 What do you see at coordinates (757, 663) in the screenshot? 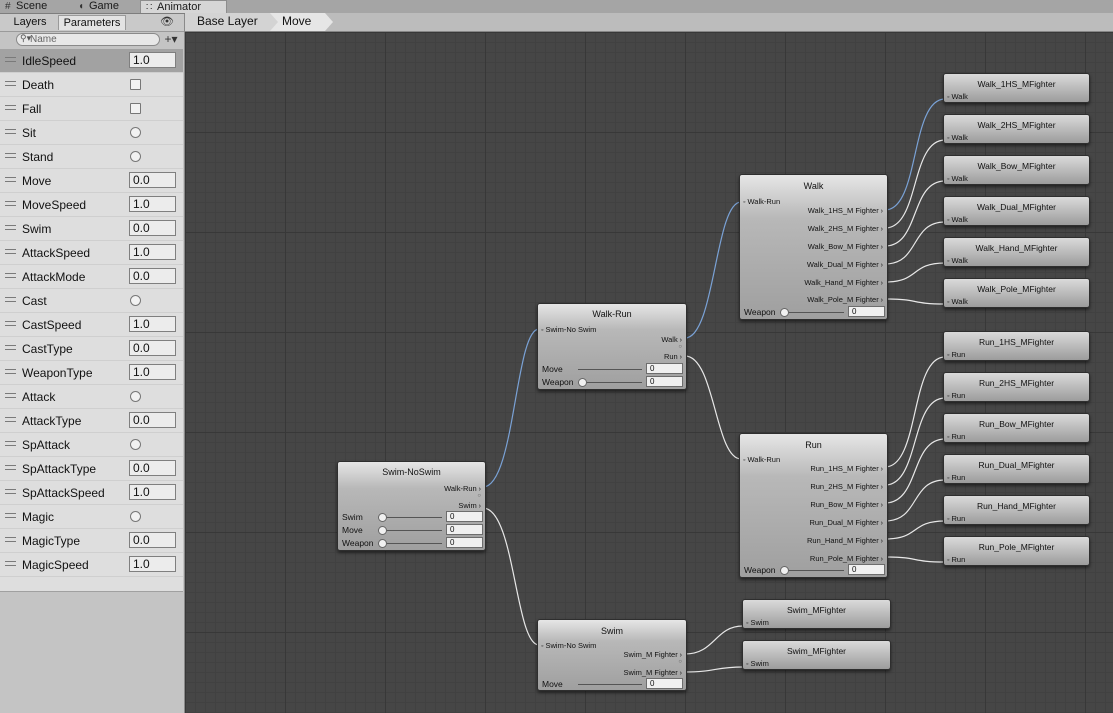
I see `input-port: Swim` at bounding box center [757, 663].